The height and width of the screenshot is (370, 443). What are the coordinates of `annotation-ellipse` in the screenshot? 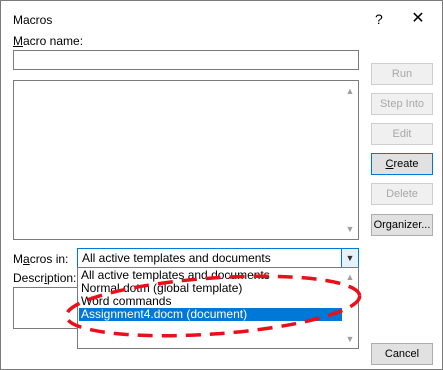 It's located at (213, 306).